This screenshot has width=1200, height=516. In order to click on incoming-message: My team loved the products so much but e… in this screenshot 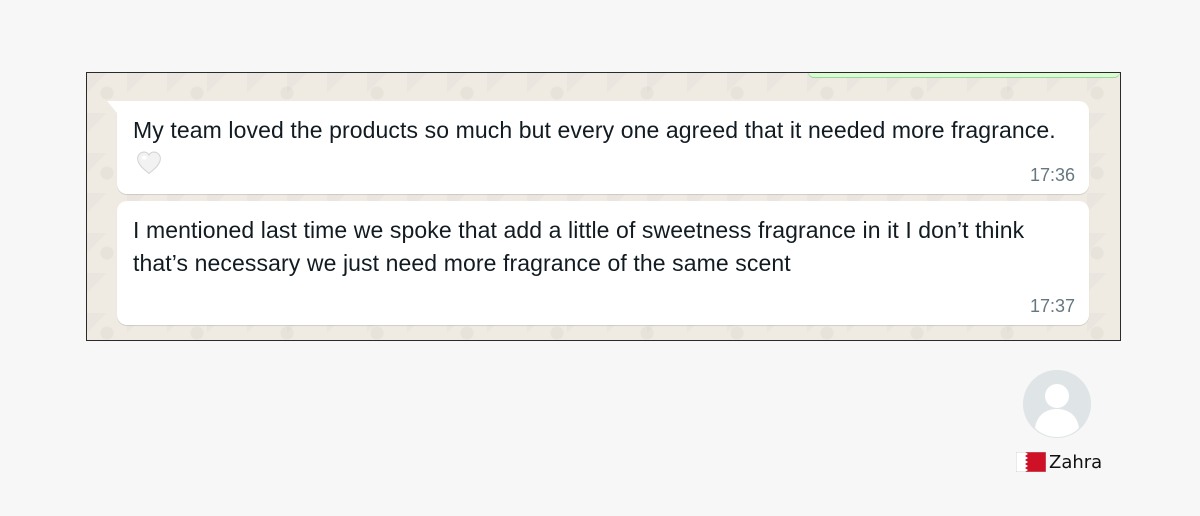, I will do `click(598, 147)`.